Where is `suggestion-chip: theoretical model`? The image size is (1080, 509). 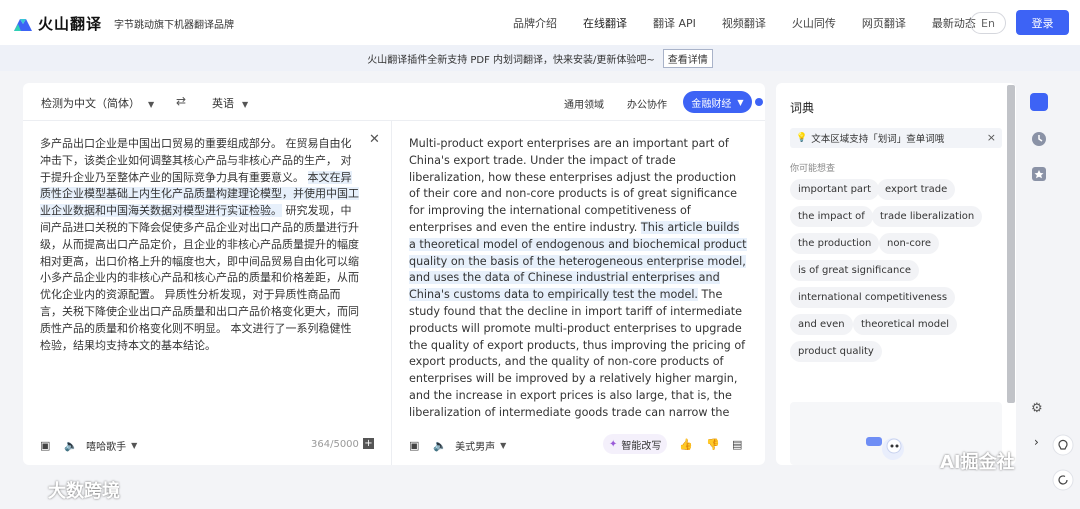 suggestion-chip: theoretical model is located at coordinates (905, 324).